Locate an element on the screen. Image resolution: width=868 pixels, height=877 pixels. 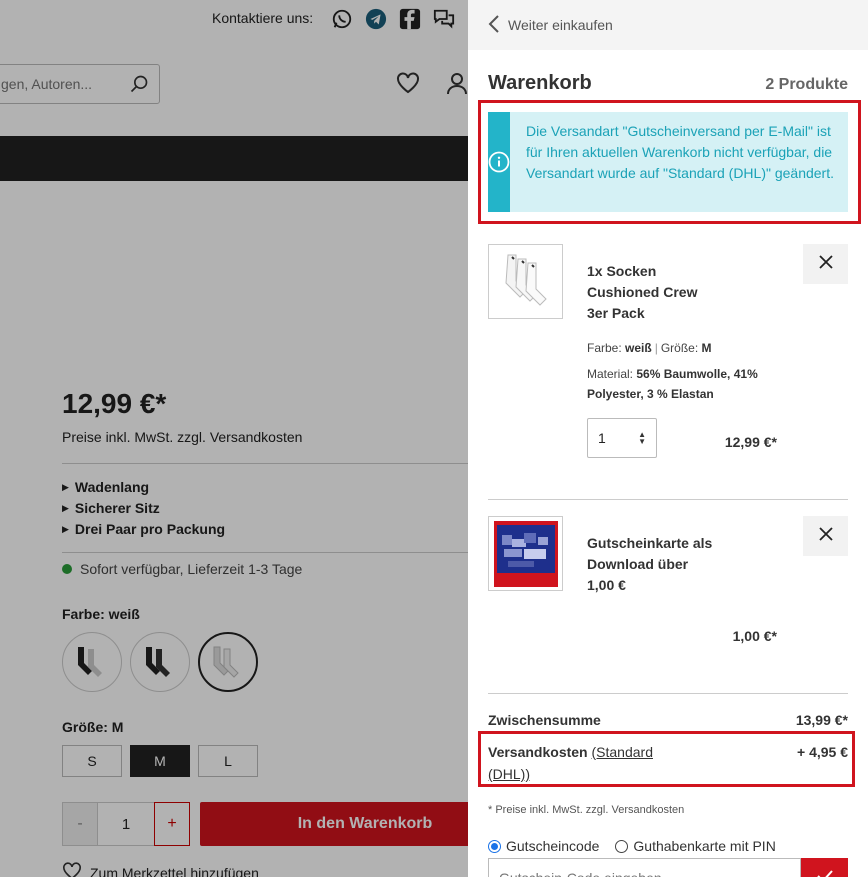
product-name: 1x Socken Cushioned Crew 3er Pack is located at coordinates (652, 292).